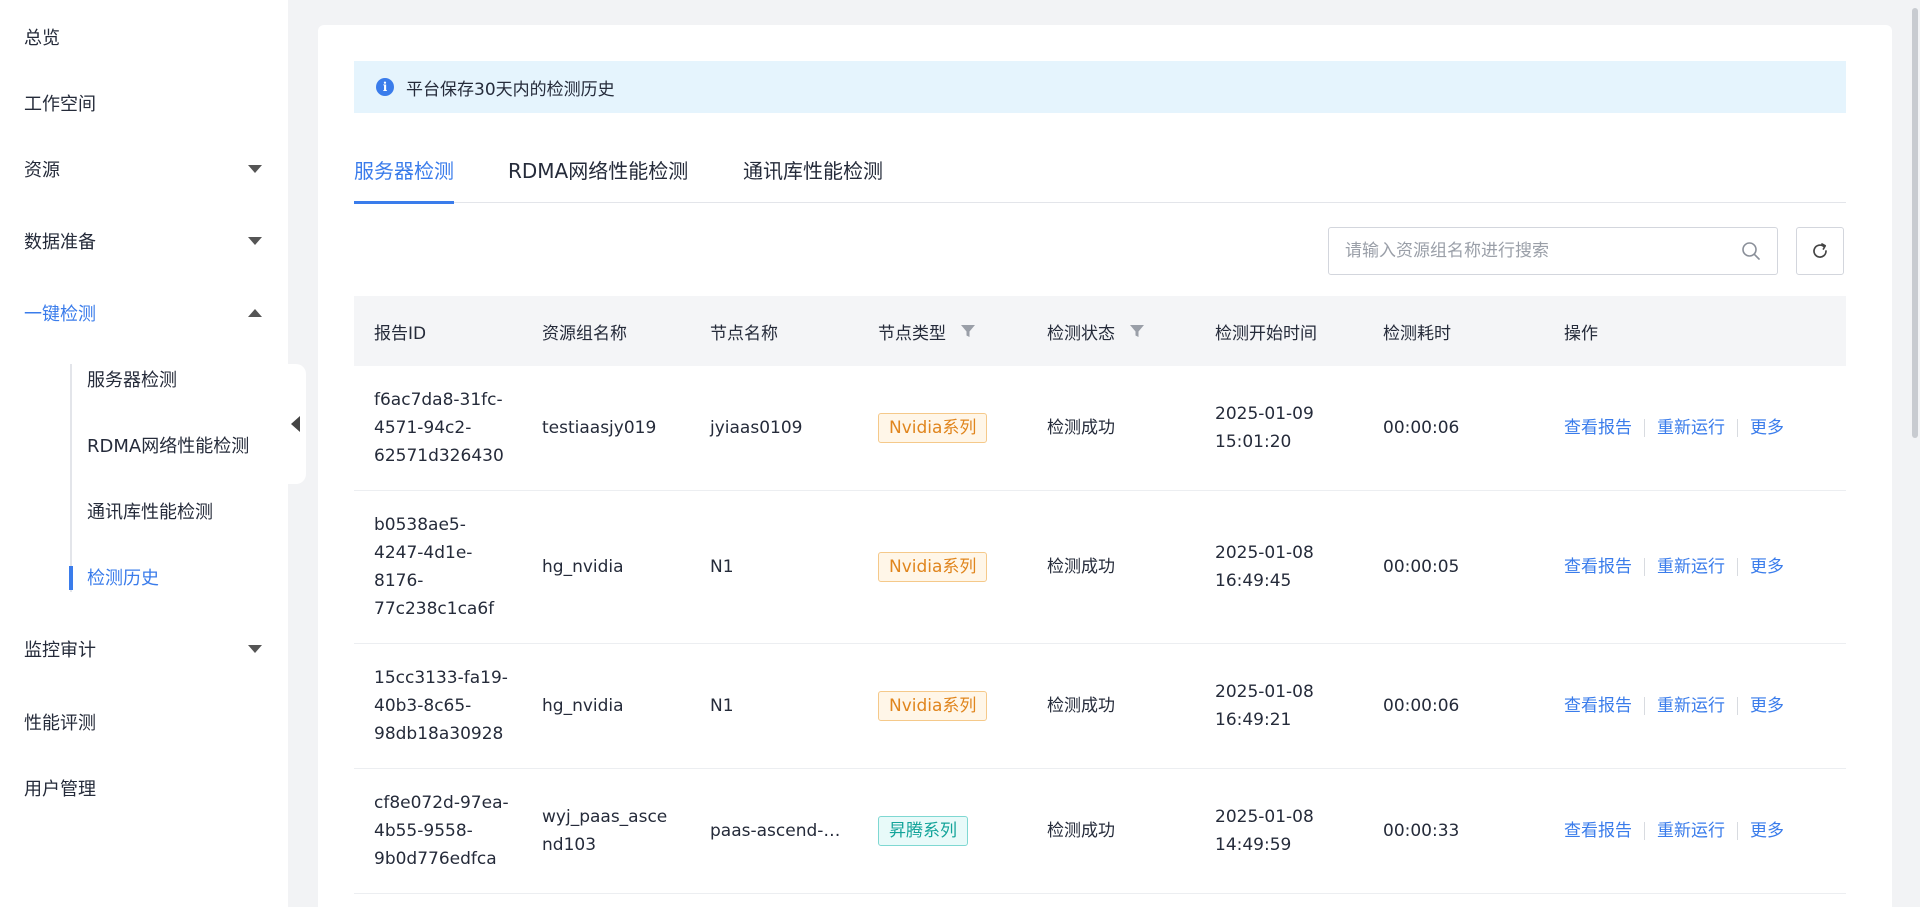 Image resolution: width=1920 pixels, height=907 pixels. What do you see at coordinates (1751, 251) in the screenshot?
I see `search-icon` at bounding box center [1751, 251].